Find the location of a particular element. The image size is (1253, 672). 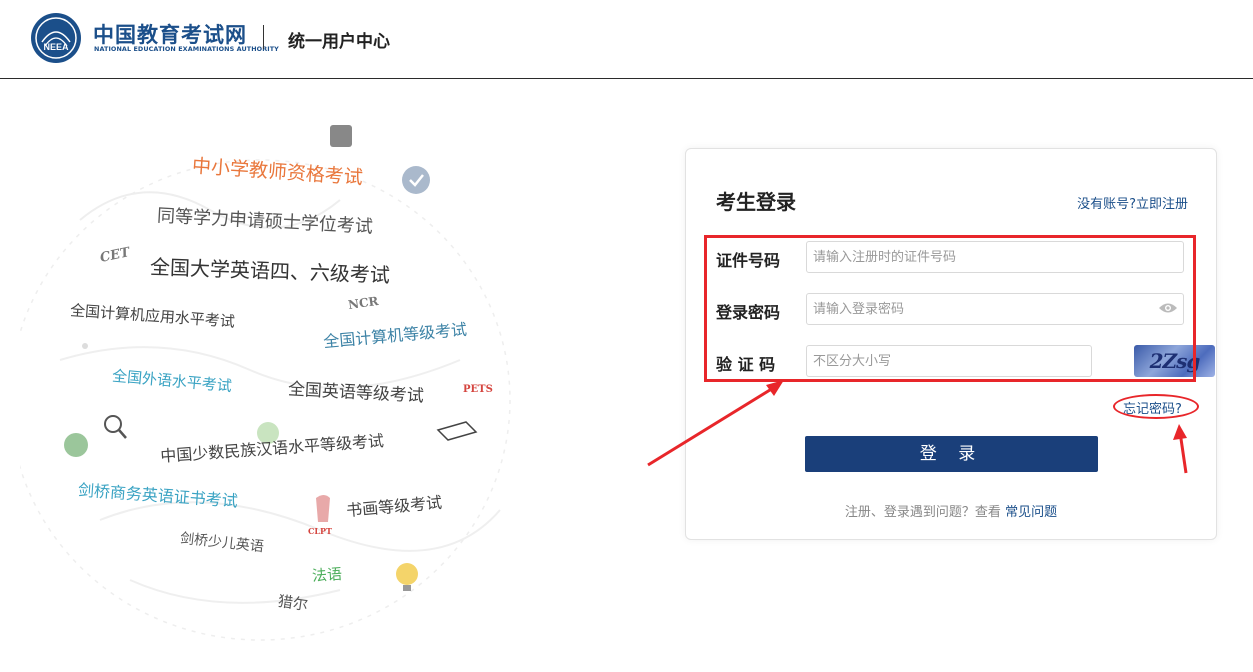

help-text: 注册、登录遇到问题？查看 常见问题 is located at coordinates (951, 510).